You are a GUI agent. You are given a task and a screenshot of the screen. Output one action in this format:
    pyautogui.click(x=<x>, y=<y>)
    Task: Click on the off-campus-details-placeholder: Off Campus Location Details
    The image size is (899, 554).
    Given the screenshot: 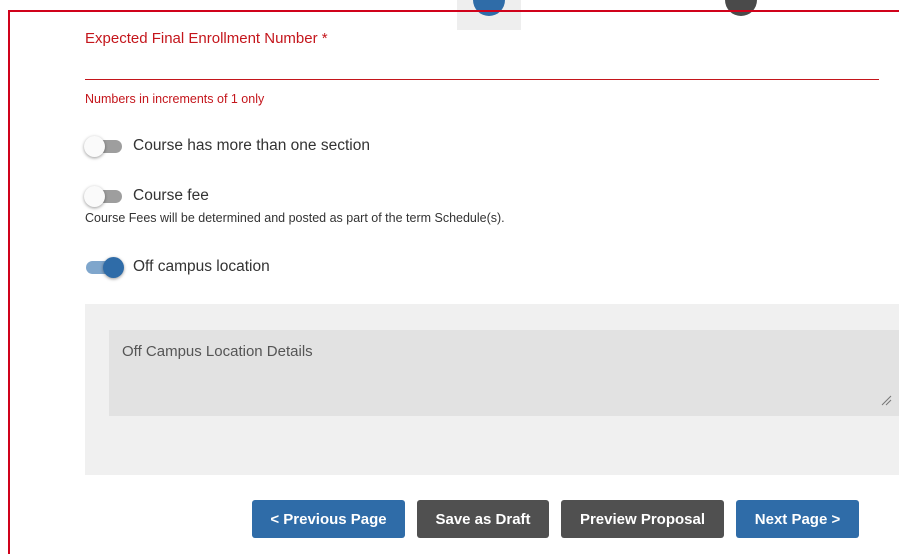 What is the action you would take?
    pyautogui.click(x=217, y=351)
    